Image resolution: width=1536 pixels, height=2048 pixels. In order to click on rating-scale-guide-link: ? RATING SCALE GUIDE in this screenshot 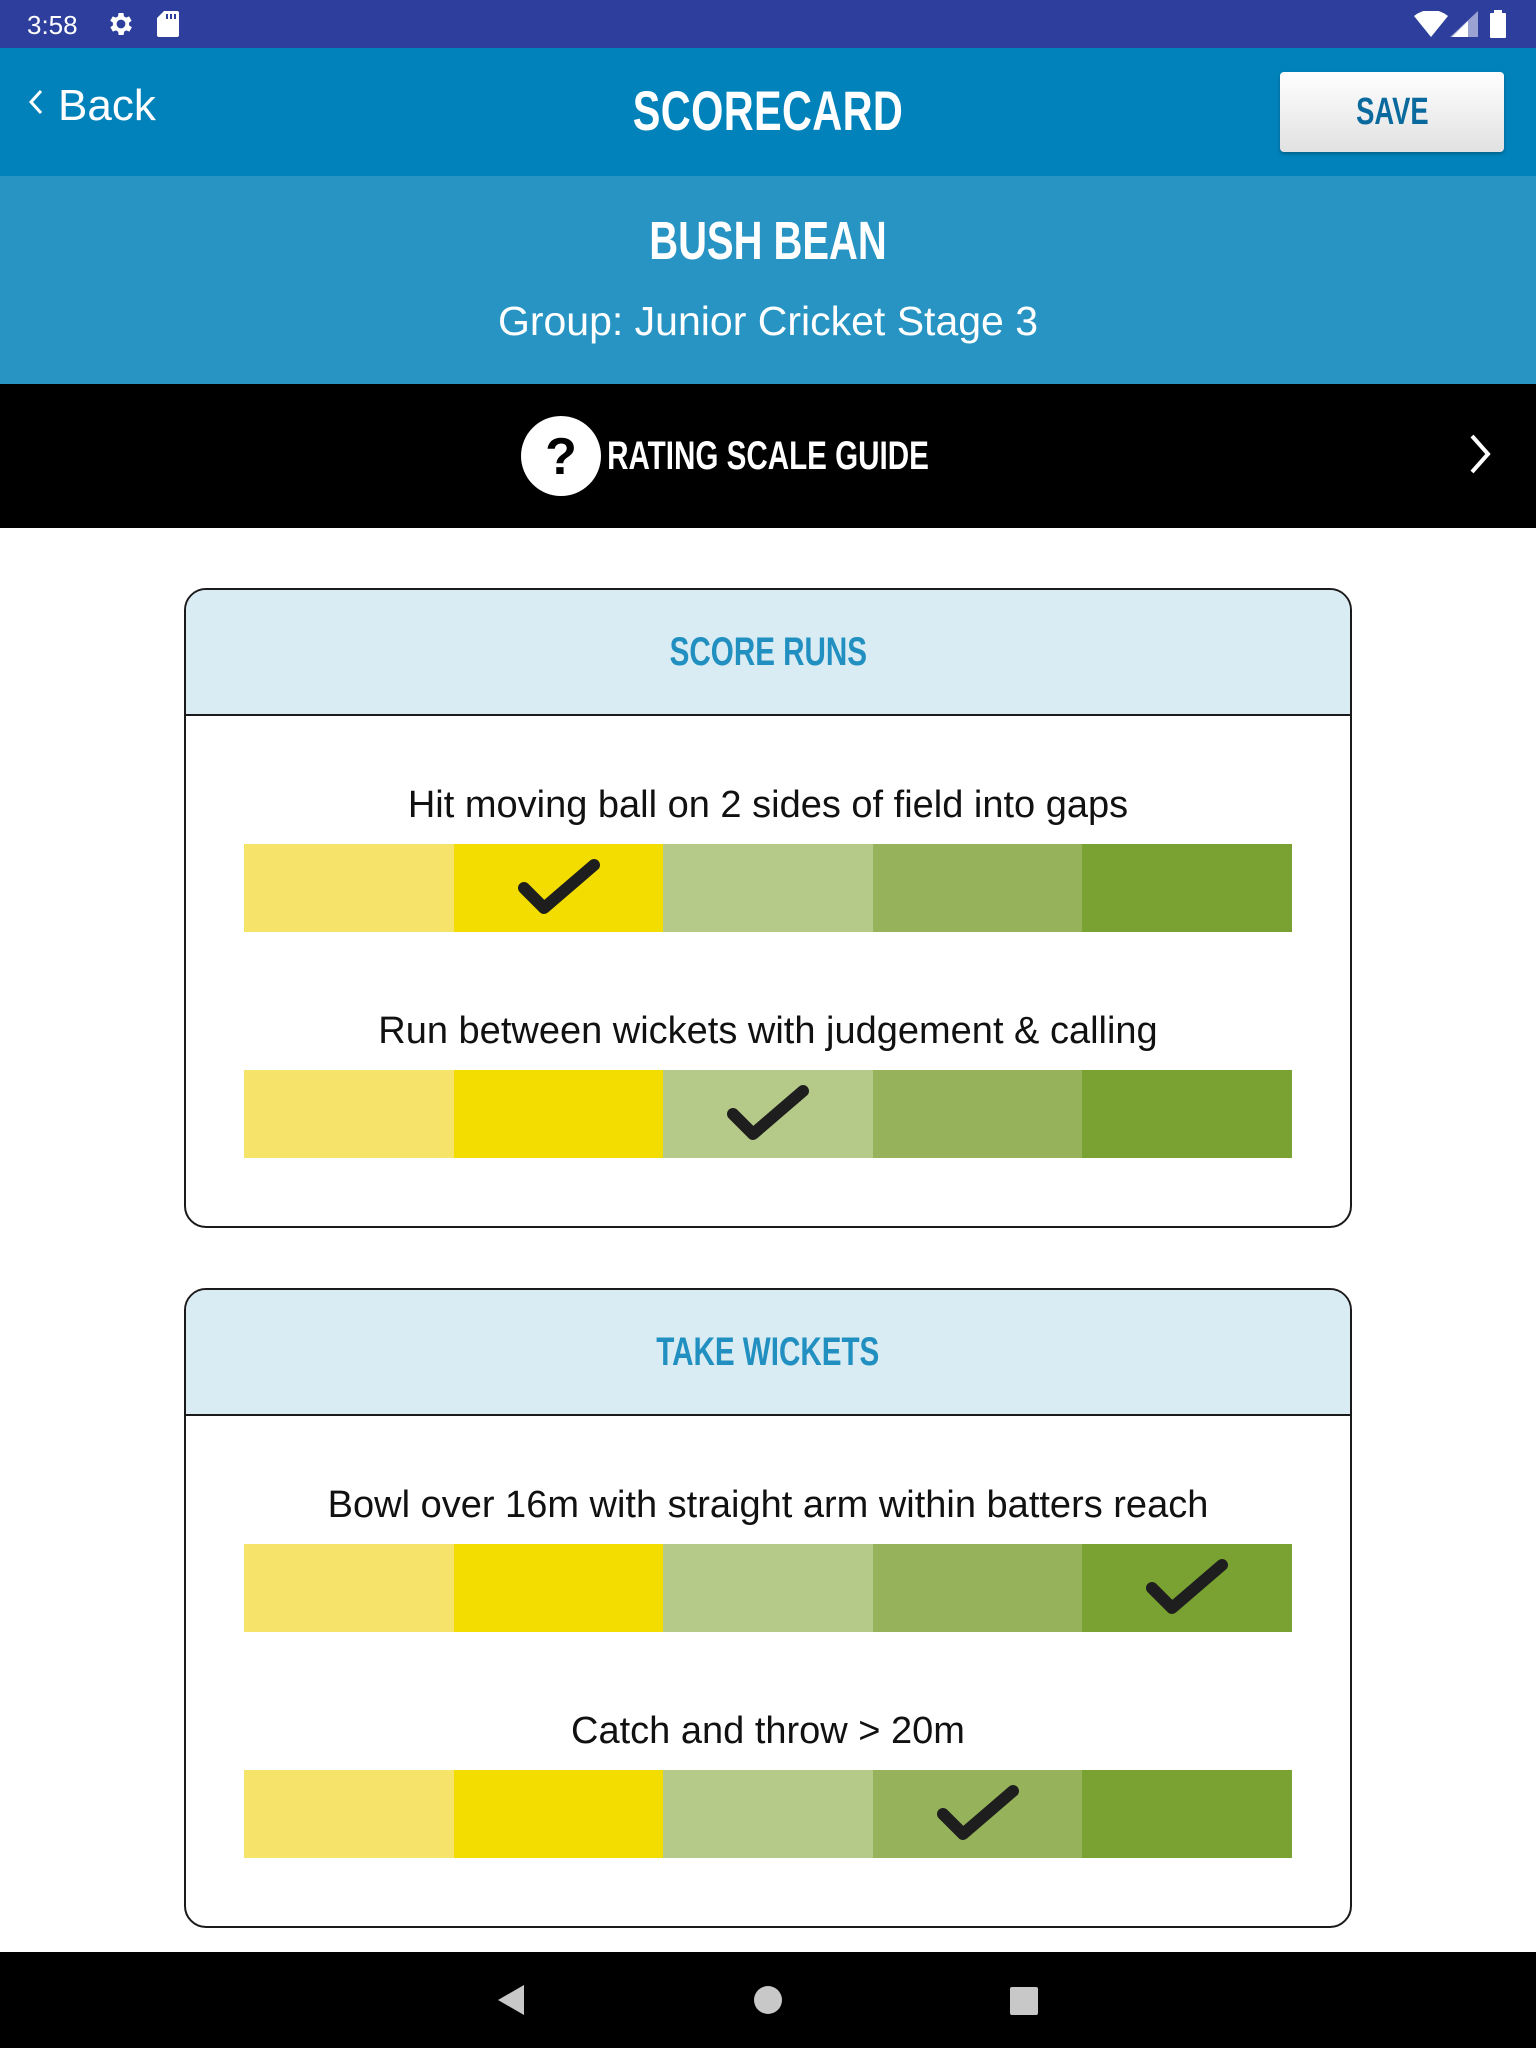, I will do `click(768, 456)`.